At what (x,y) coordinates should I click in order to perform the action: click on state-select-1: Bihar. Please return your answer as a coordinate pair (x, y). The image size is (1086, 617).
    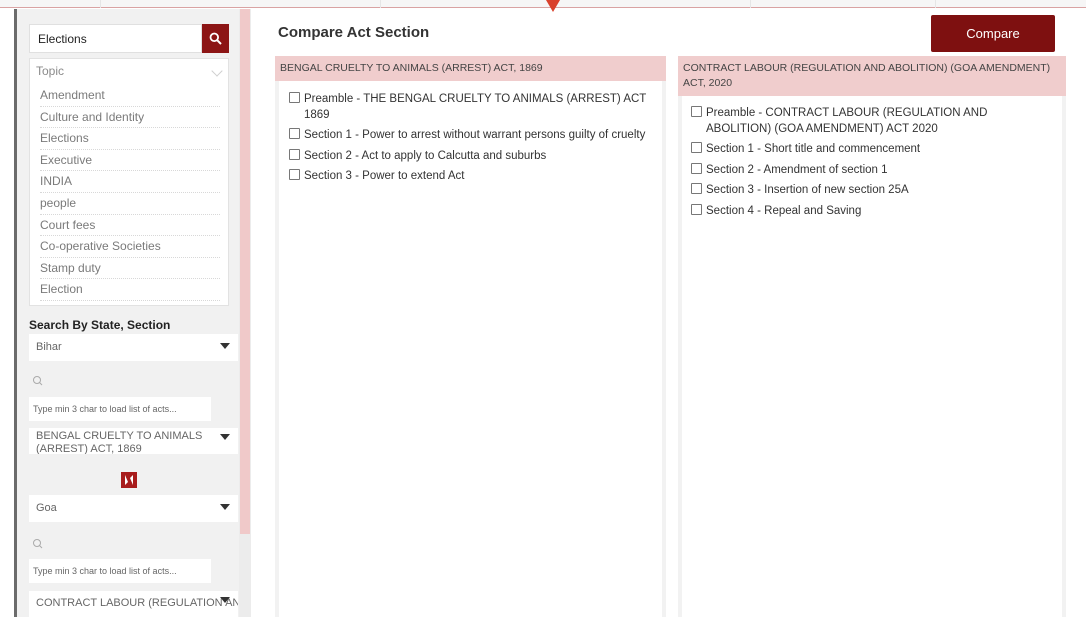
    Looking at the image, I should click on (133, 347).